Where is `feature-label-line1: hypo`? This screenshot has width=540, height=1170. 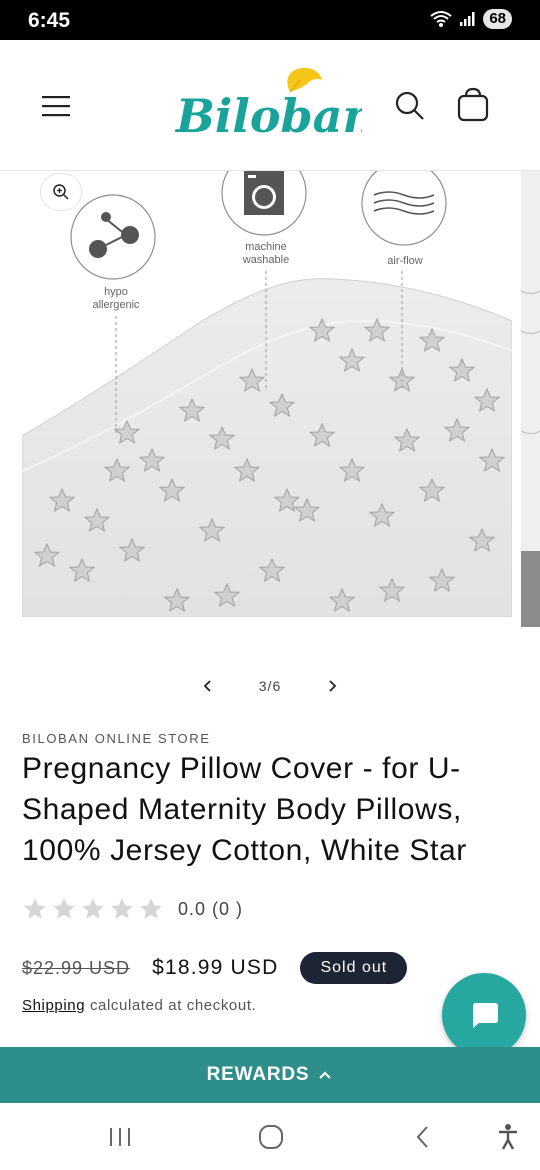
feature-label-line1: hypo is located at coordinates (116, 292).